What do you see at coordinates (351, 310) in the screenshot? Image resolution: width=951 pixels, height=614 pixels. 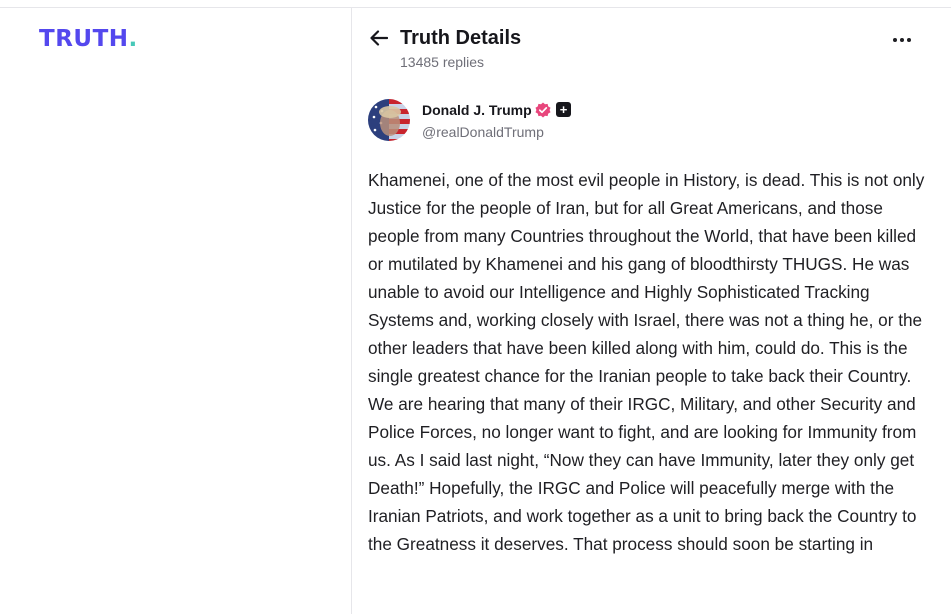 I see `column-divider` at bounding box center [351, 310].